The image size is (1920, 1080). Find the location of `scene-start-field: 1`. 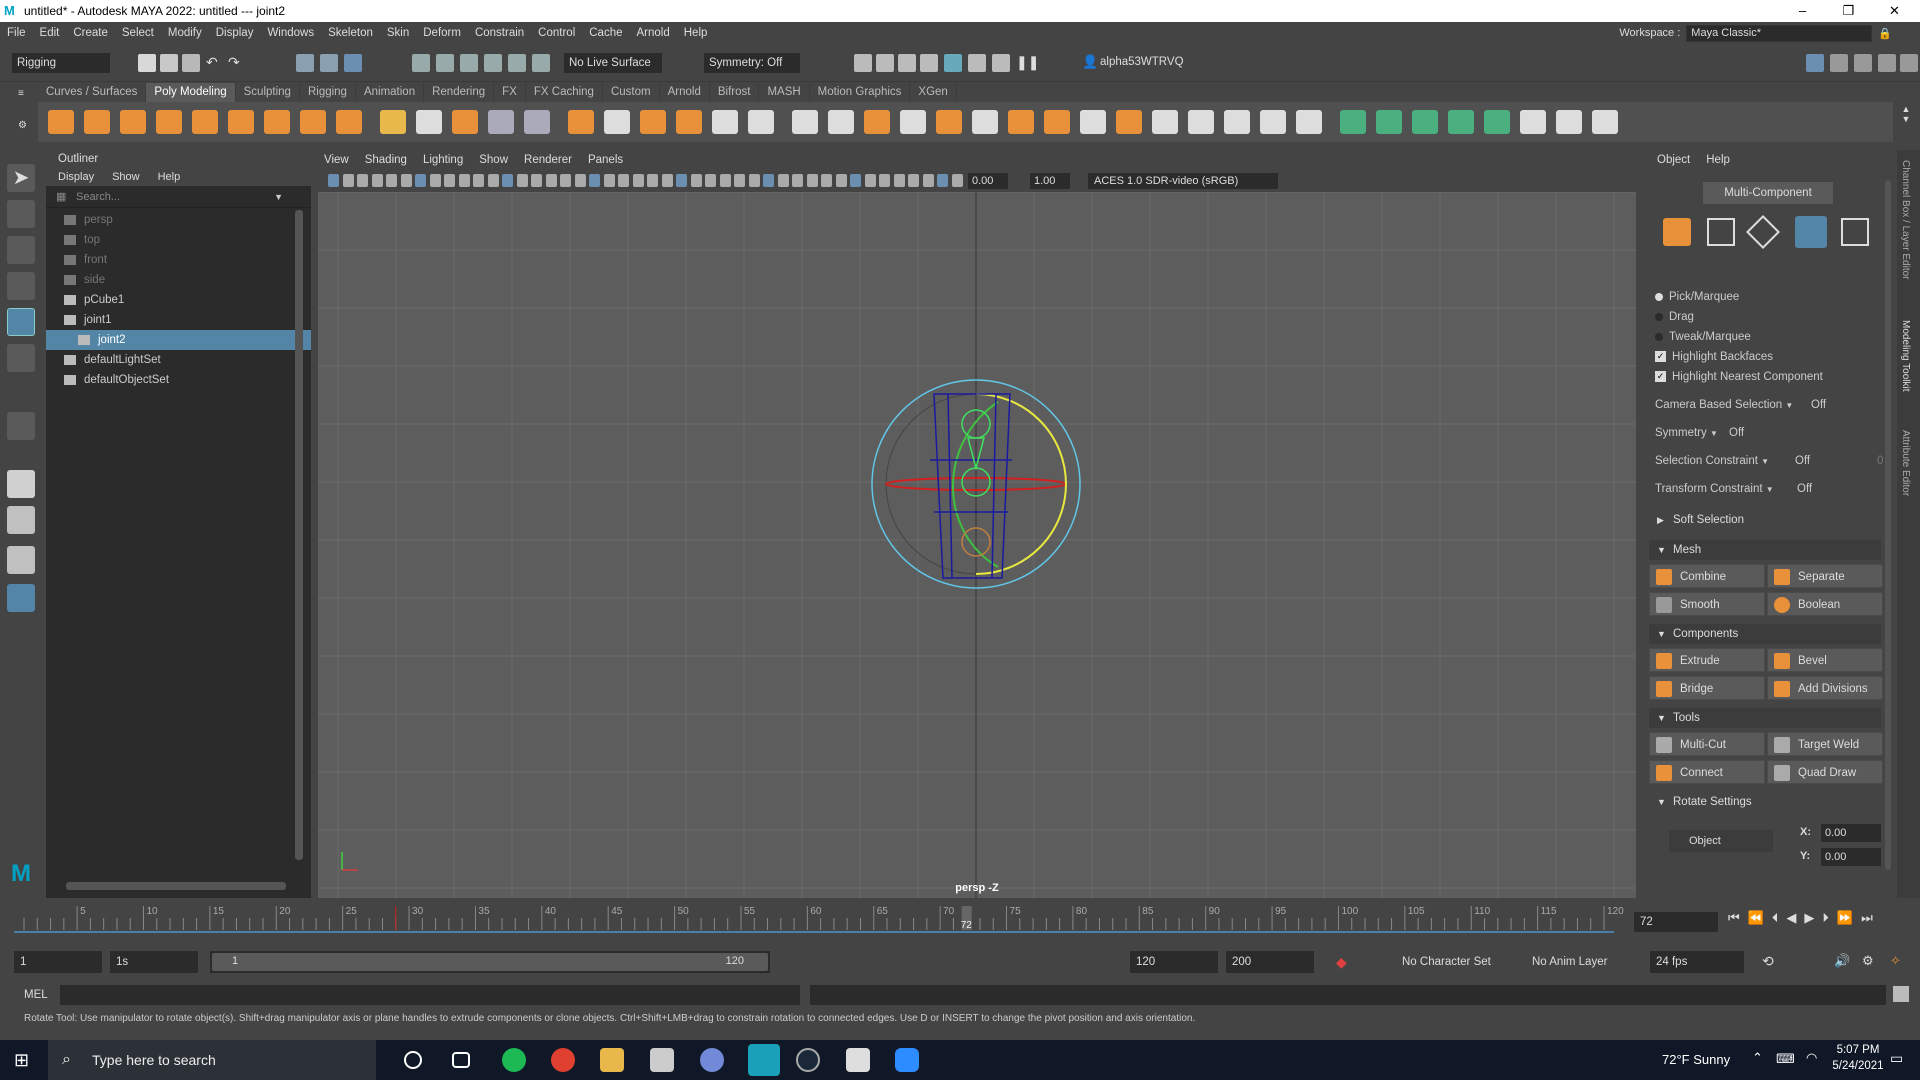

scene-start-field: 1 is located at coordinates (58, 962).